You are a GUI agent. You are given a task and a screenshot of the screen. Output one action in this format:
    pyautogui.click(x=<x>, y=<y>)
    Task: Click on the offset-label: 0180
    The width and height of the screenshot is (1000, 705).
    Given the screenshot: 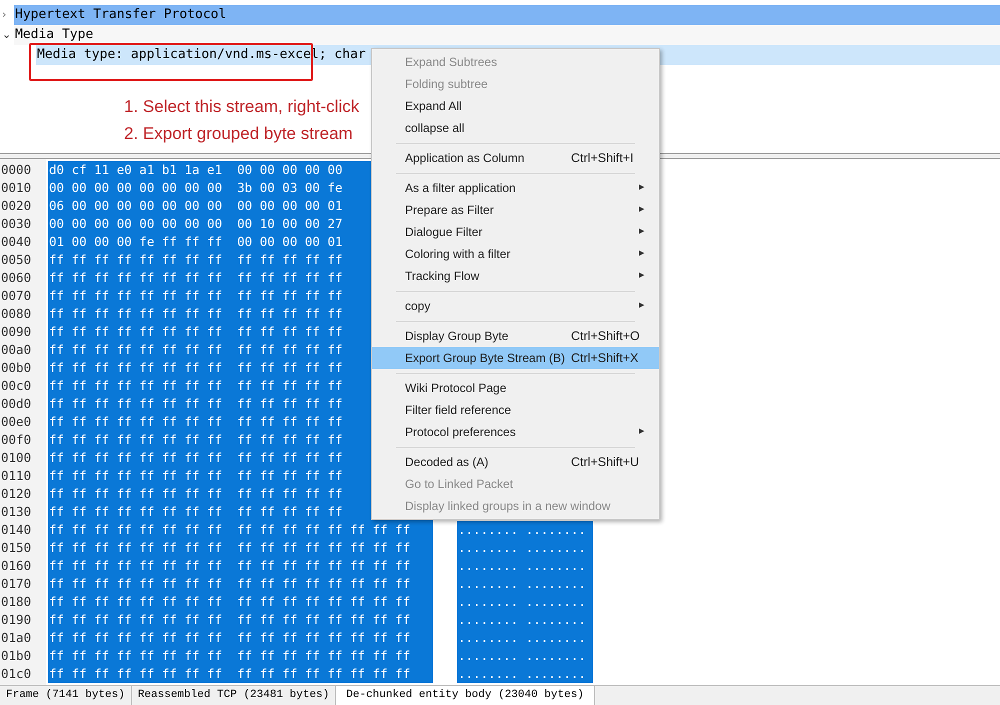 What is the action you would take?
    pyautogui.click(x=16, y=602)
    